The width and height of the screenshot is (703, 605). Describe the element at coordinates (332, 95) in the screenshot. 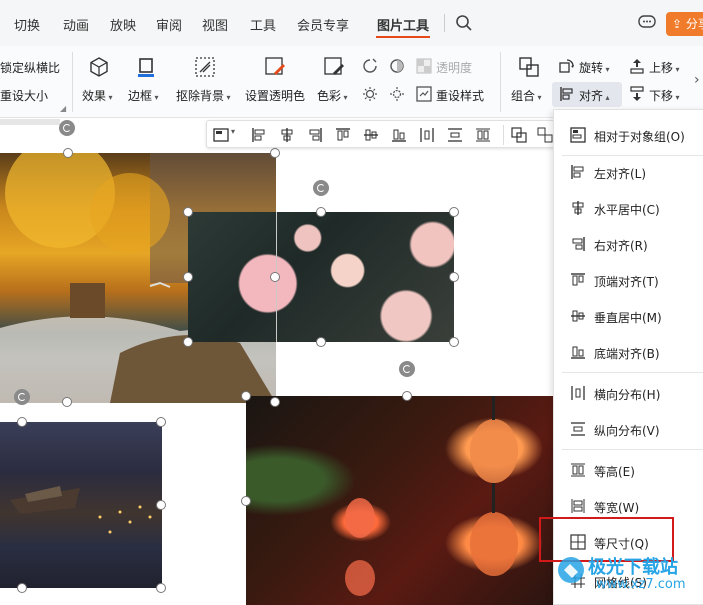

I see `color-button: 色彩 ▾` at that location.